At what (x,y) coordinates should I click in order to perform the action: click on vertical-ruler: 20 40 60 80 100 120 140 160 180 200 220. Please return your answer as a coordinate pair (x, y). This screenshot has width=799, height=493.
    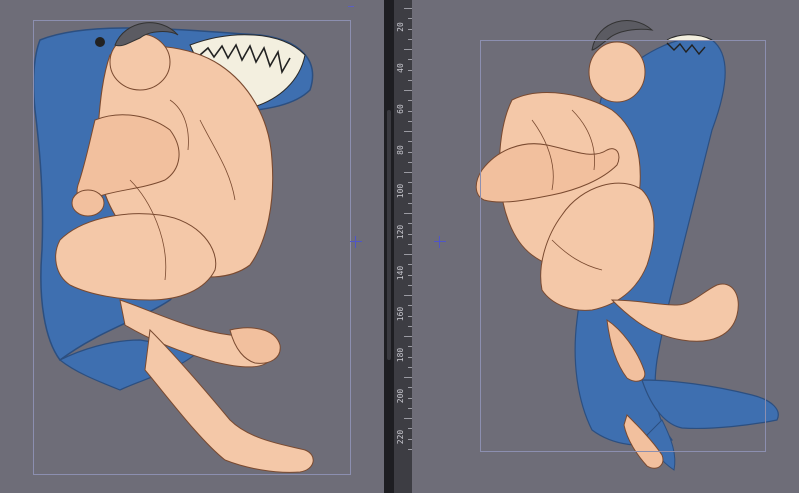
    Looking at the image, I should click on (403, 246).